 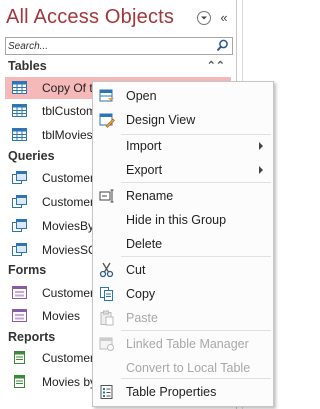 I want to click on open-table-icon, so click(x=106, y=95).